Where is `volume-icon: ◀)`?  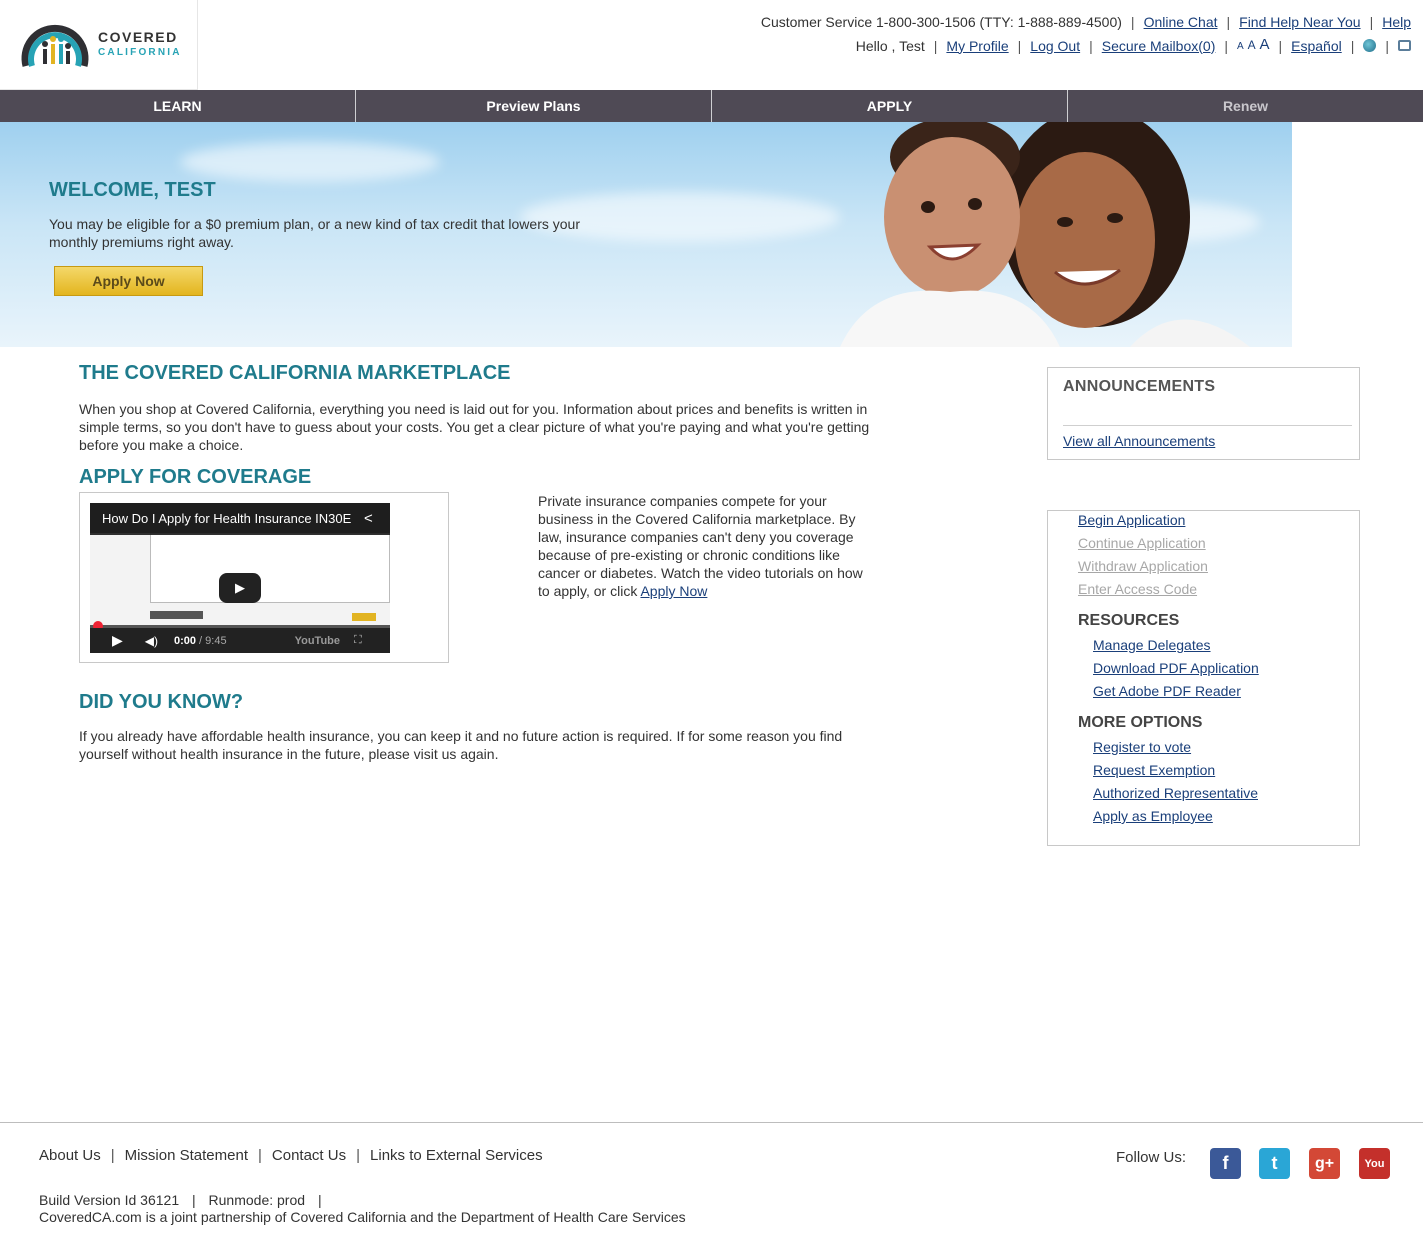
volume-icon: ◀) is located at coordinates (151, 641).